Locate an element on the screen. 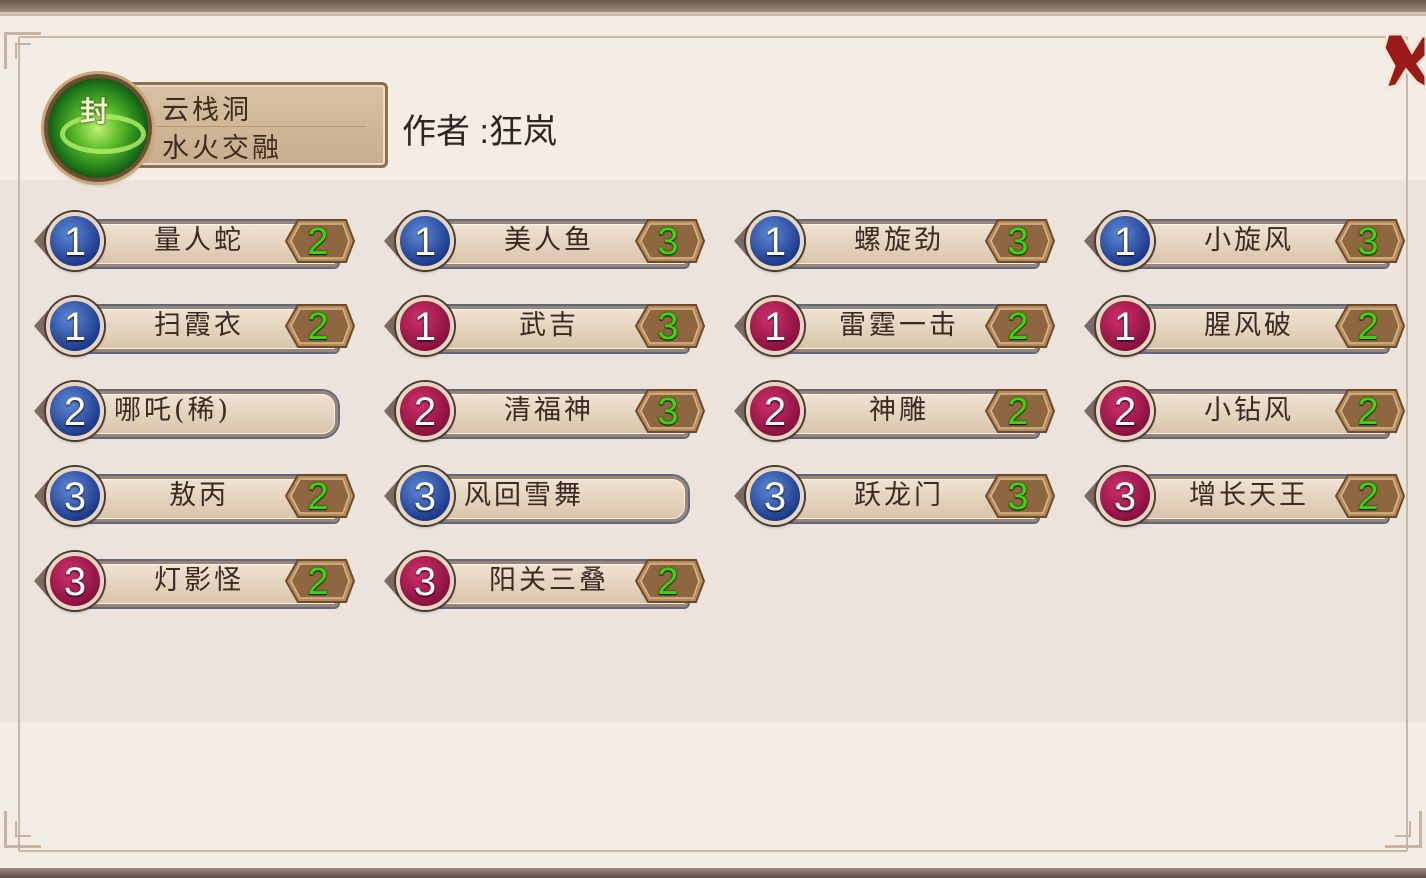 The width and height of the screenshot is (1426, 878). item-card: 2 清福神 3 is located at coordinates (549, 411).